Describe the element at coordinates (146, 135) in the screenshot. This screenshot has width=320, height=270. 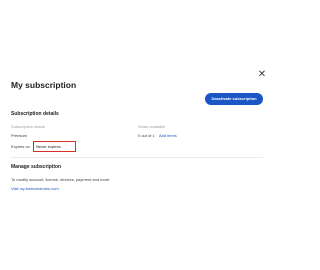
I see `seats-available-value: 0 out of 1` at that location.